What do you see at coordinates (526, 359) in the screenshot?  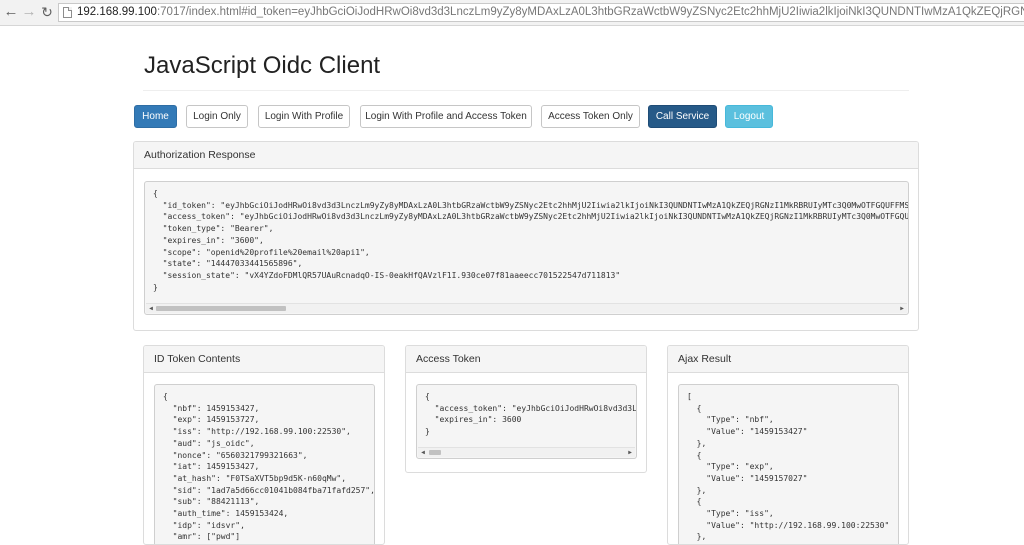 I see `access-token-heading: Access Token` at bounding box center [526, 359].